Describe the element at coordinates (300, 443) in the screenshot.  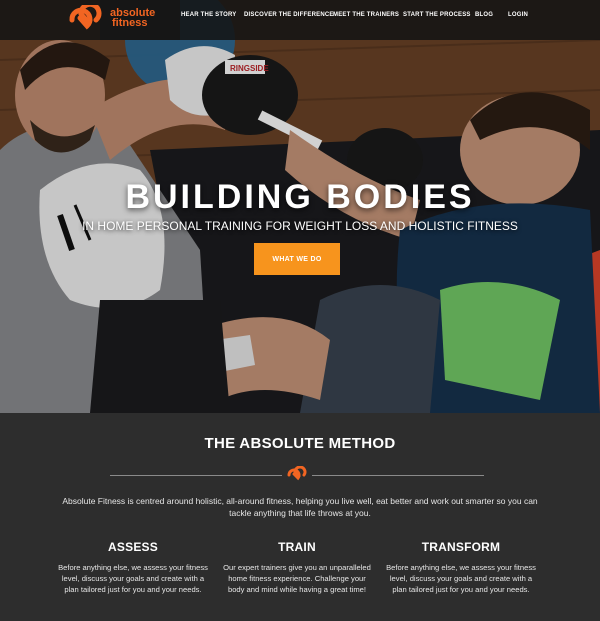
I see `section-title: THE ABSOLUTE METHOD` at that location.